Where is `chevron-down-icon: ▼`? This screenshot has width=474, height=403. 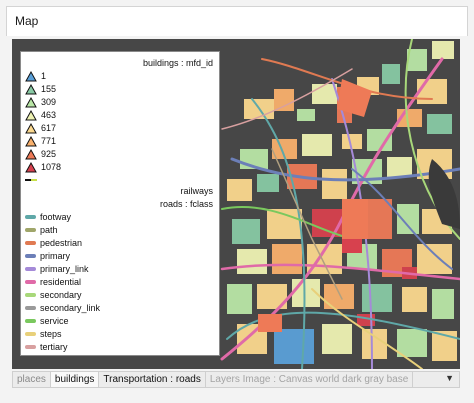 chevron-down-icon: ▼ is located at coordinates (449, 378).